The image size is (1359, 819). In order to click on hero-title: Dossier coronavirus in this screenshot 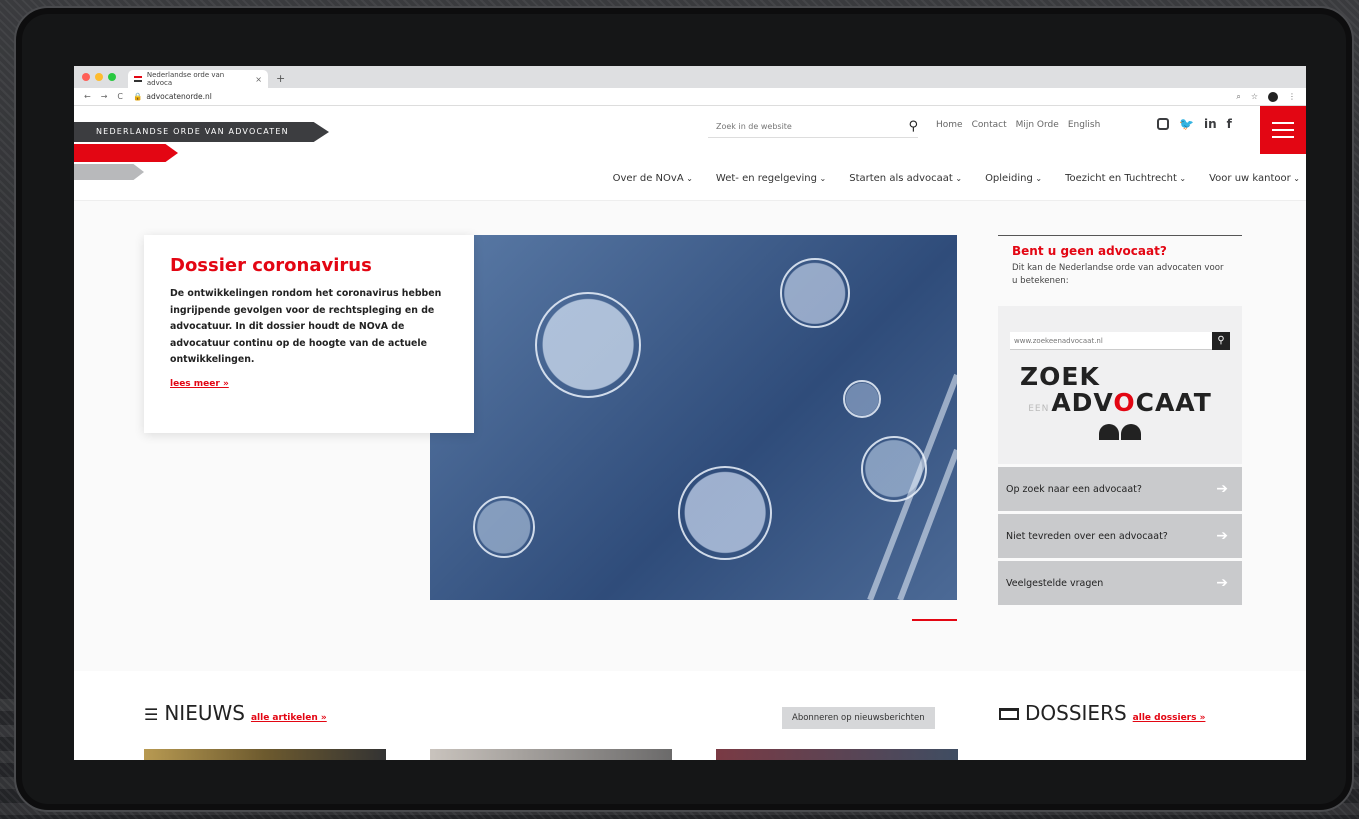, I will do `click(309, 265)`.